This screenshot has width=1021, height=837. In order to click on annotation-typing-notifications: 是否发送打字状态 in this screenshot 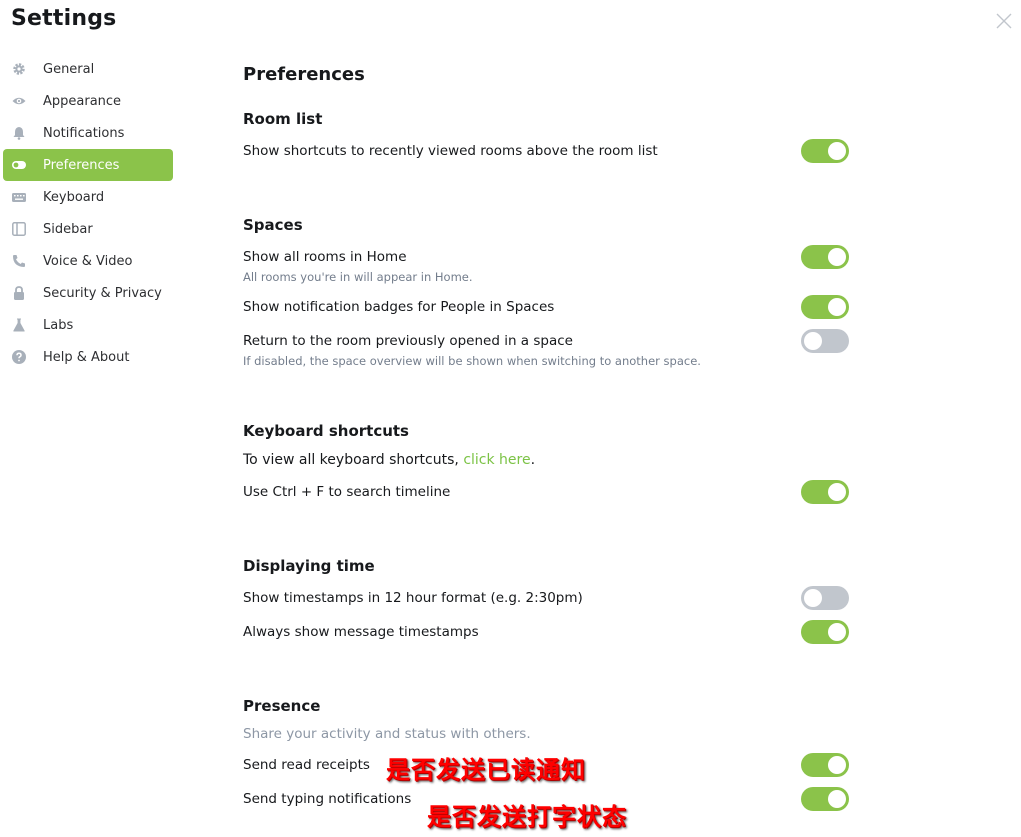, I will do `click(527, 817)`.